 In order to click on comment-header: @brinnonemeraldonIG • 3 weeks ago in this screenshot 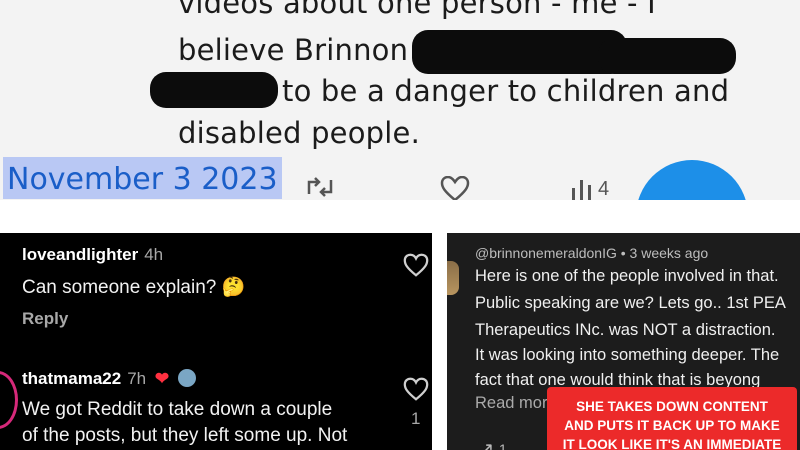, I will do `click(592, 253)`.